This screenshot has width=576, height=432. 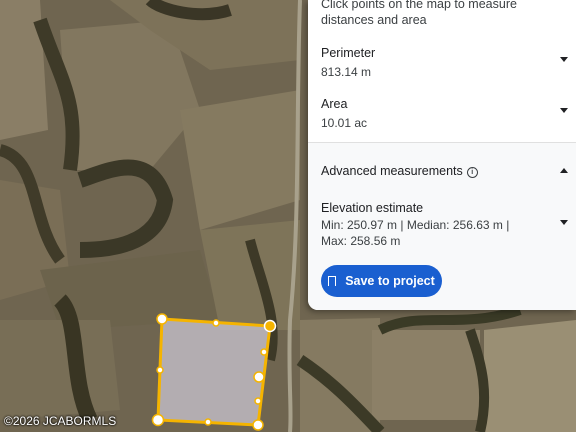 I want to click on bookmark-icon, so click(x=332, y=281).